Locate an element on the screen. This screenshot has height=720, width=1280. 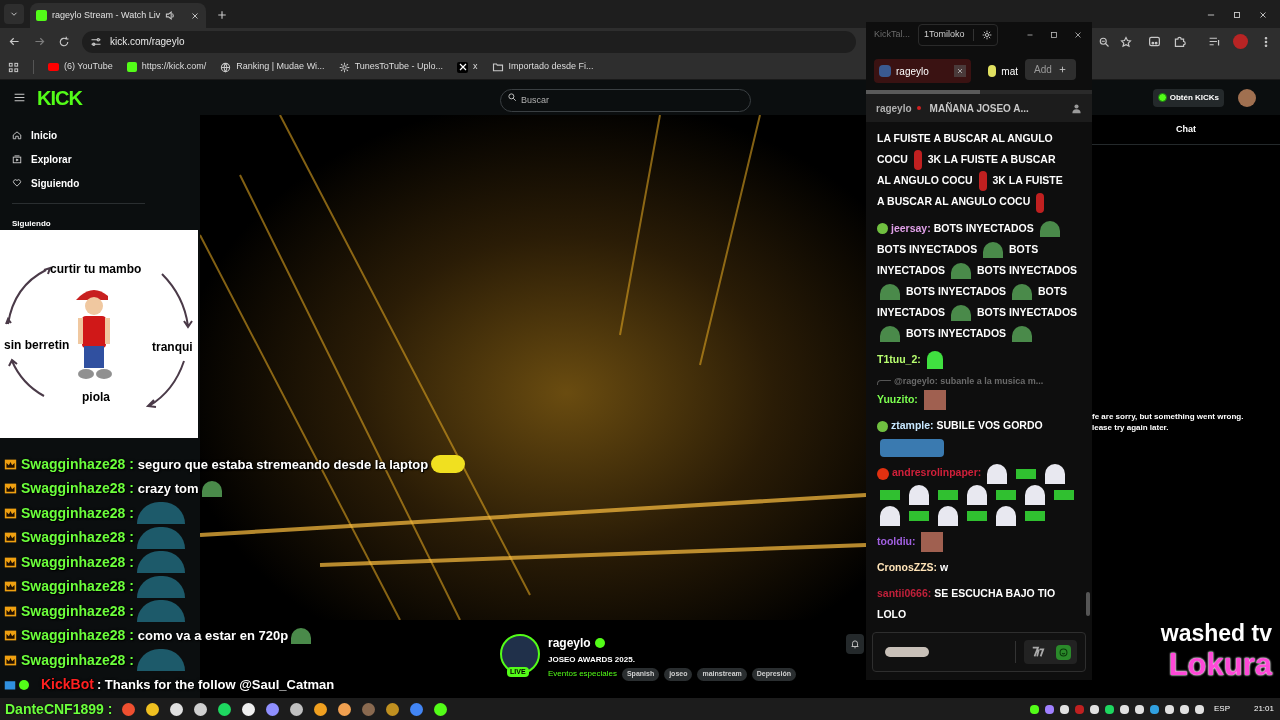
add-channel-button: Add is located at coordinates (1050, 69).